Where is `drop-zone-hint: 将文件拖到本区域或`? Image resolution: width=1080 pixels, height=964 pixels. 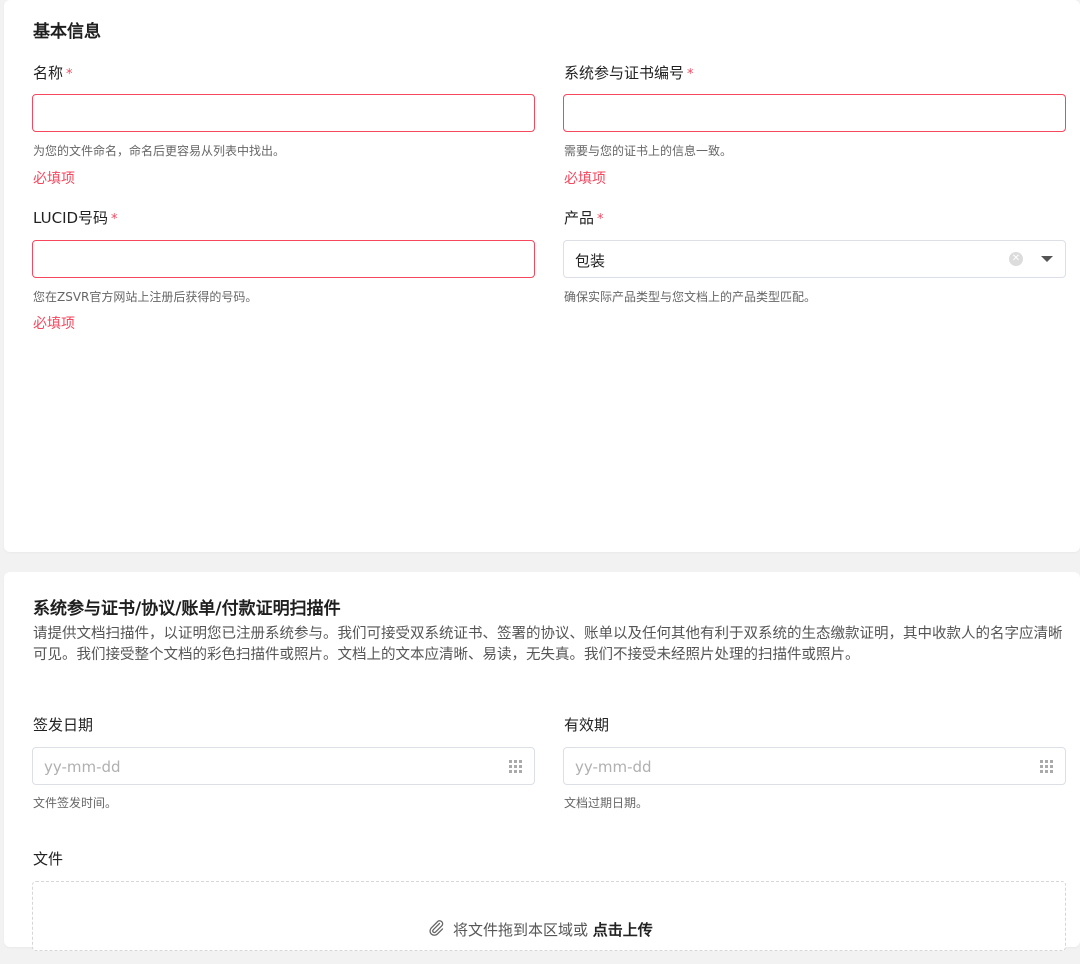 drop-zone-hint: 将文件拖到本区域或 is located at coordinates (521, 930).